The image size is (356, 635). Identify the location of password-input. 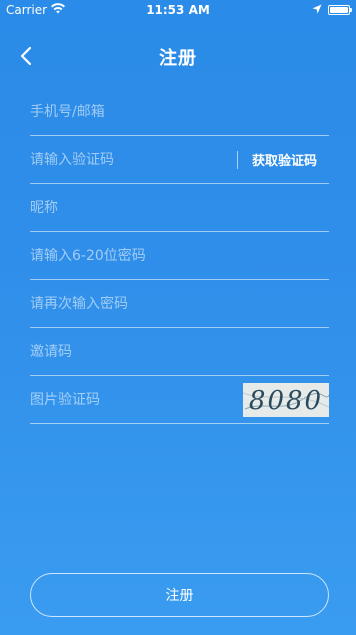
(179, 255).